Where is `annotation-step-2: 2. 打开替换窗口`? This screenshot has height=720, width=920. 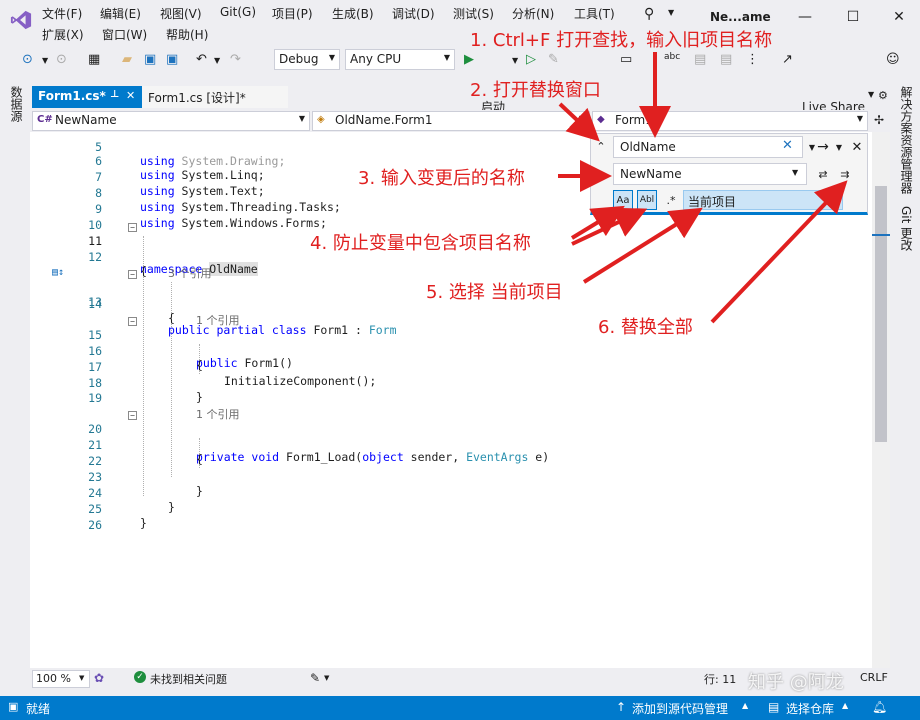
annotation-step-2: 2. 打开替换窗口 is located at coordinates (535, 90).